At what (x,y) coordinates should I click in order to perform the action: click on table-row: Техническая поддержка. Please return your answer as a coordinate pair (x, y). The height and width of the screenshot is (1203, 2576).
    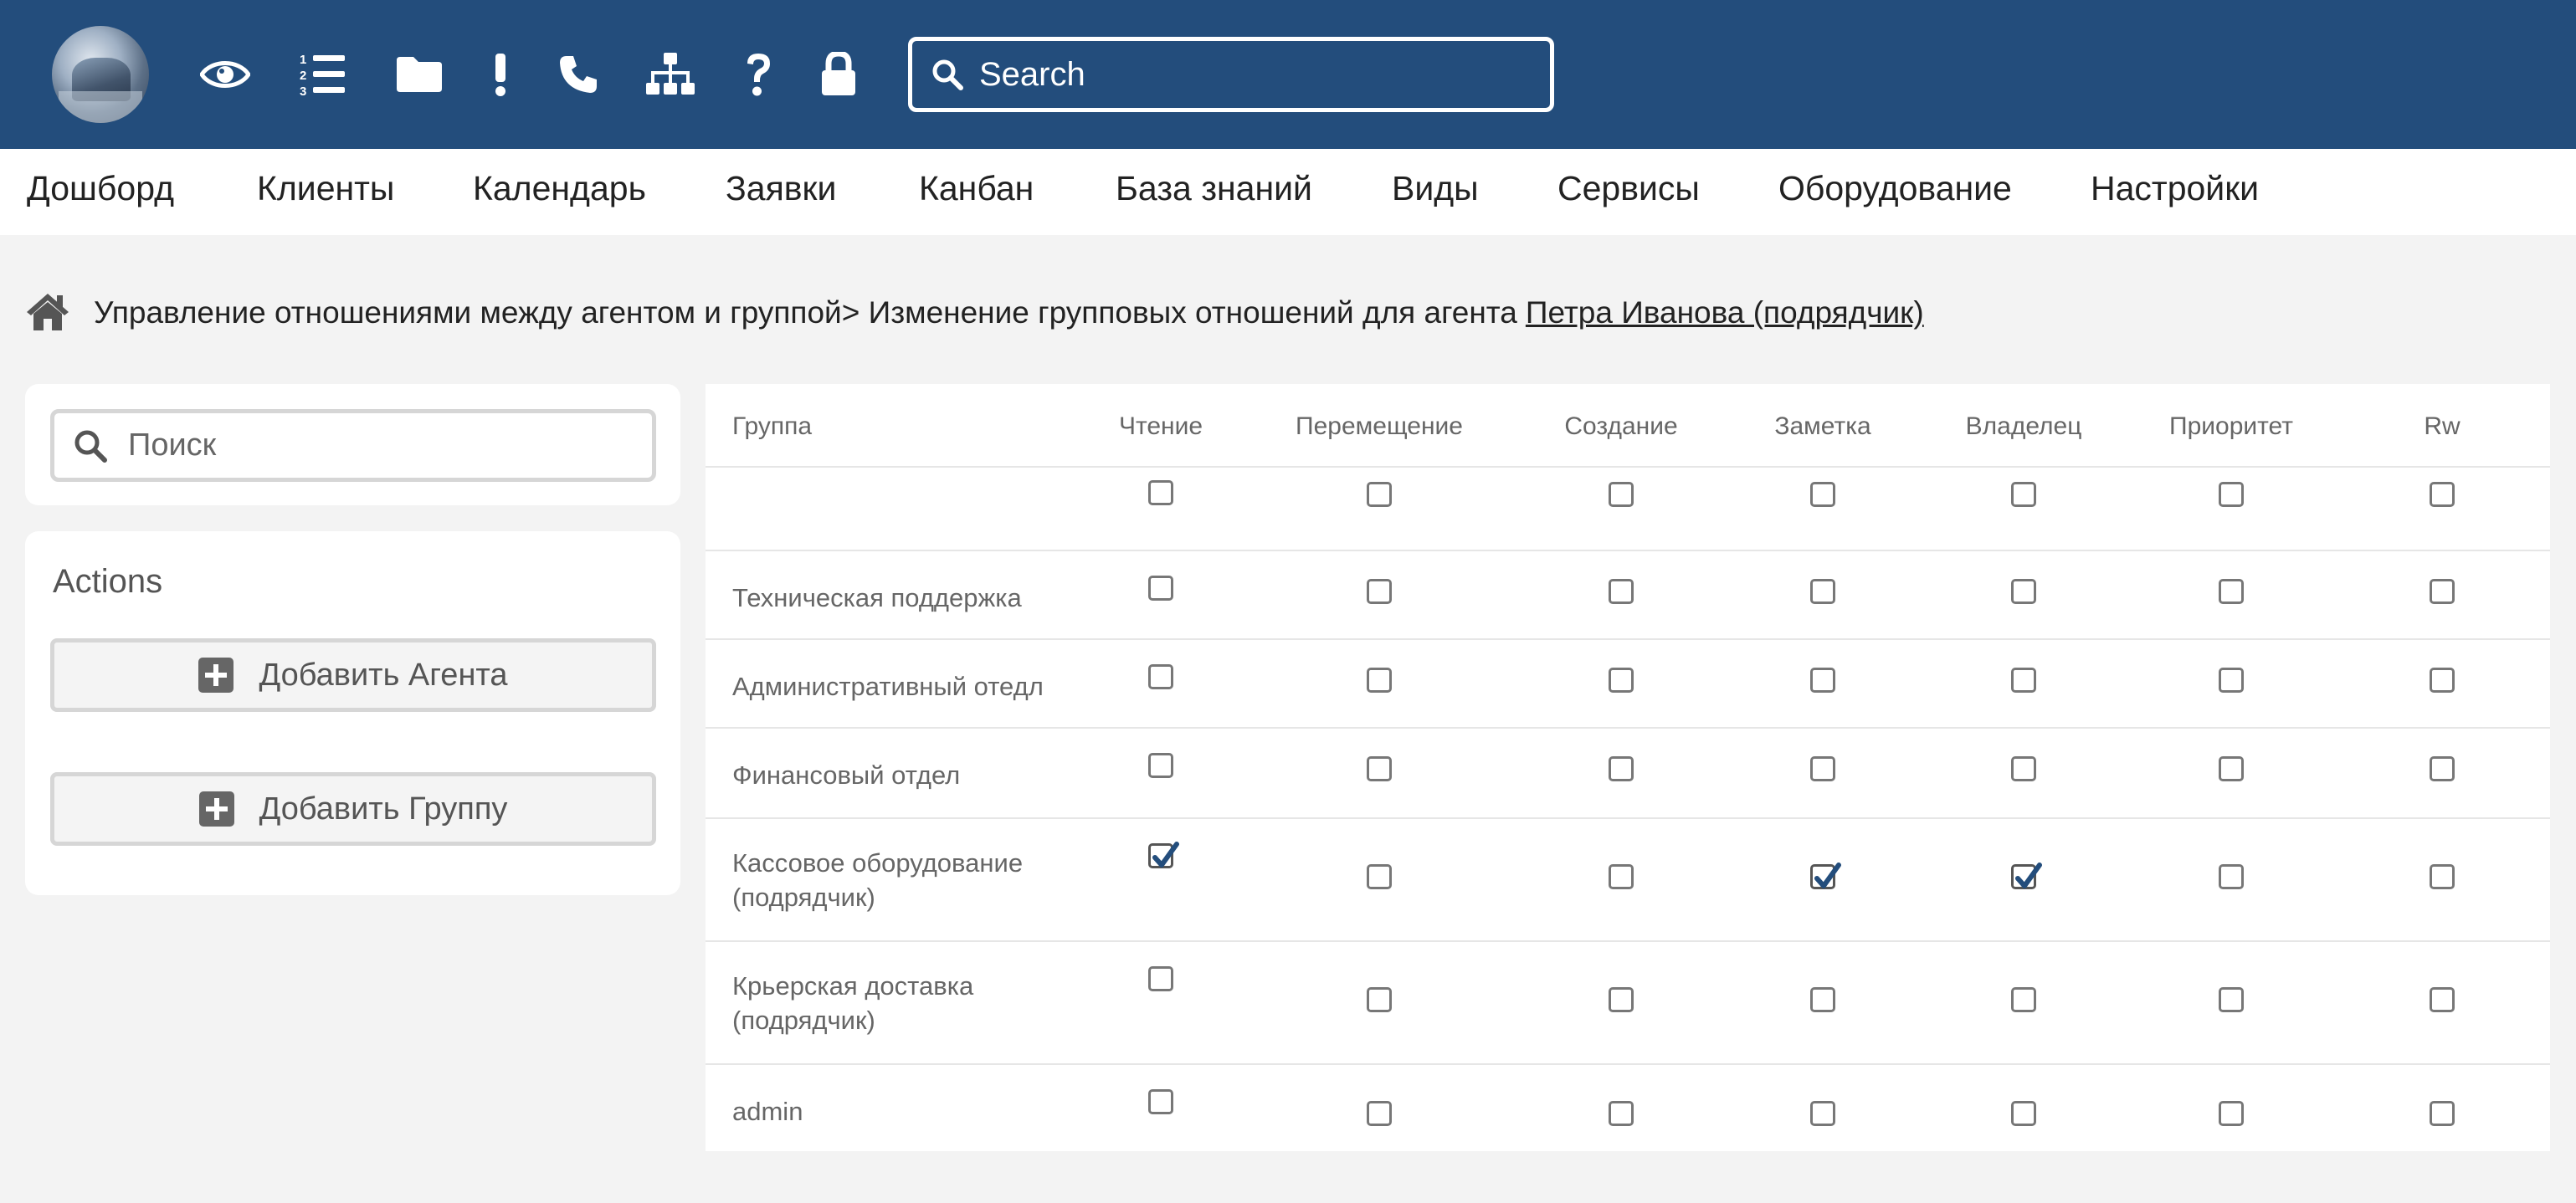
    Looking at the image, I should click on (1628, 594).